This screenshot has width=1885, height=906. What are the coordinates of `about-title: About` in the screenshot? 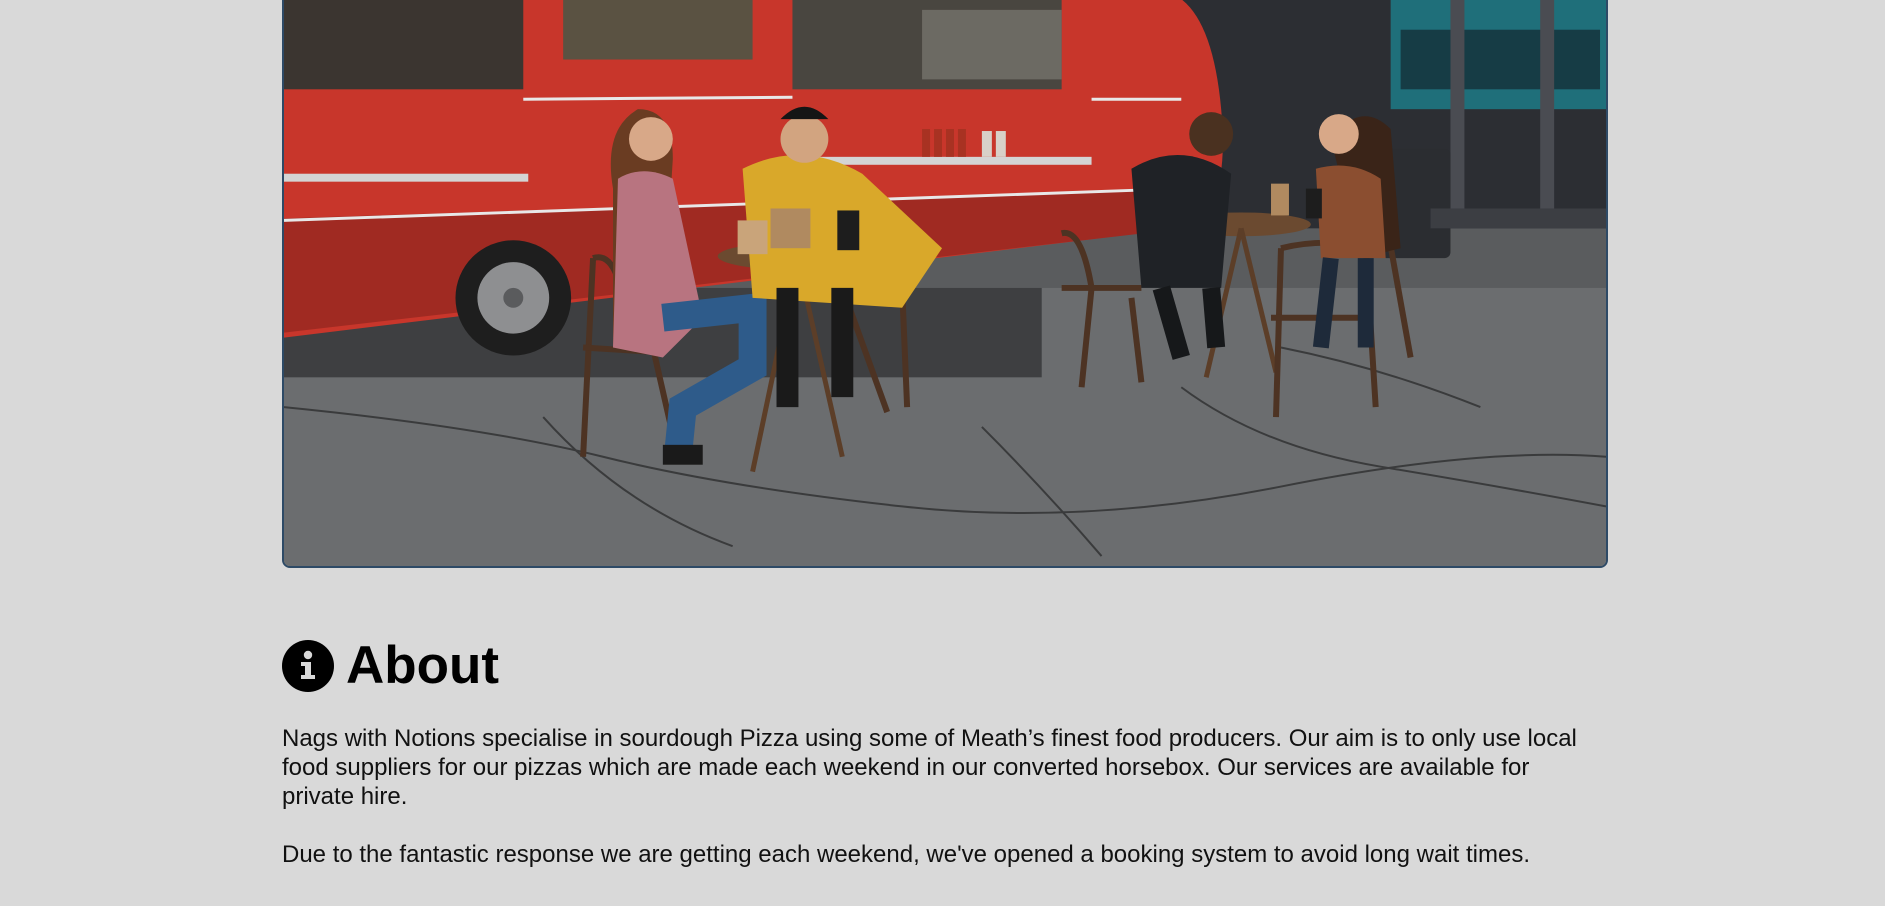 It's located at (423, 665).